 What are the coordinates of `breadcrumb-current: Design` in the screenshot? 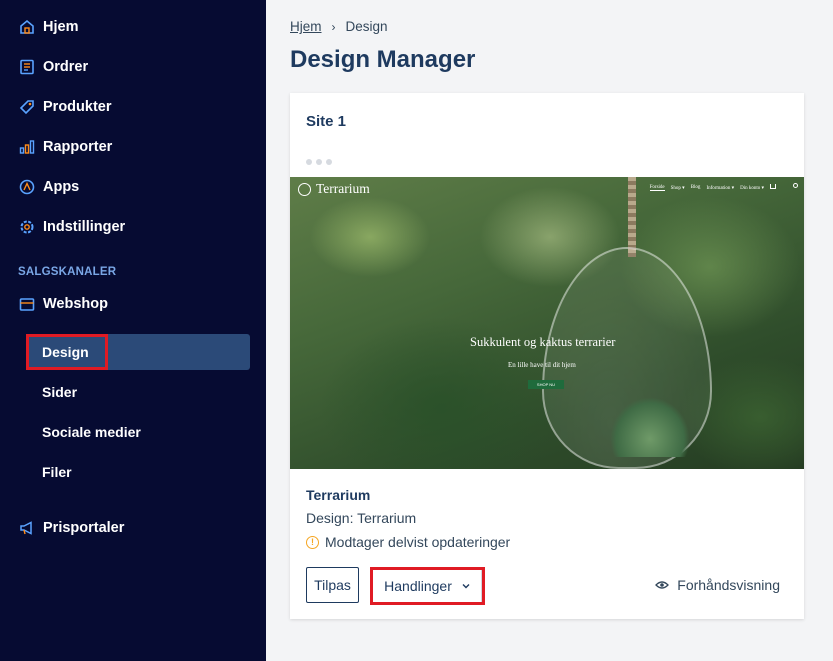 It's located at (366, 26).